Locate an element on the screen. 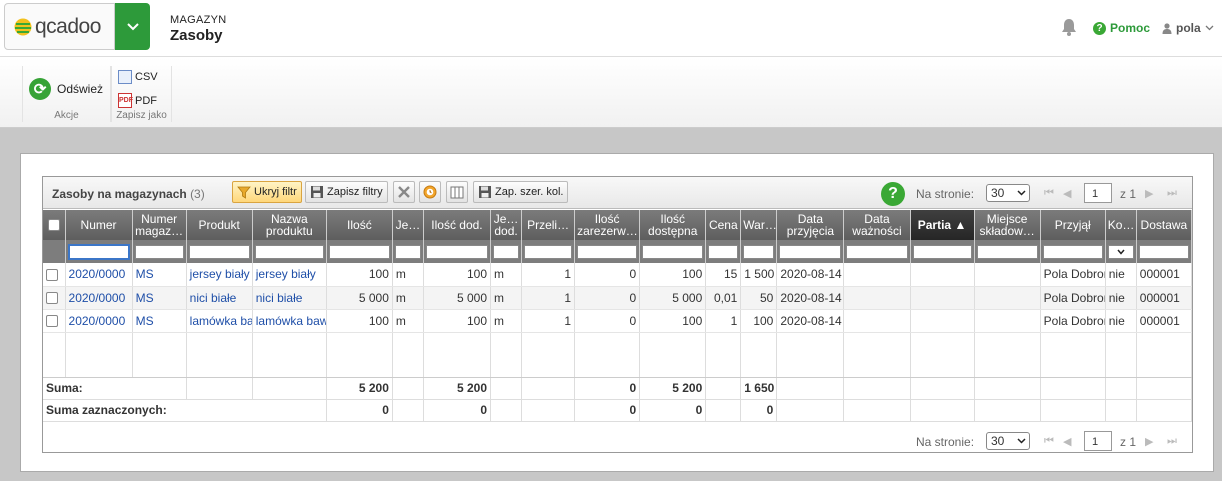 The image size is (1222, 481). refresh-button: ⟳ Odśwież is located at coordinates (66, 89).